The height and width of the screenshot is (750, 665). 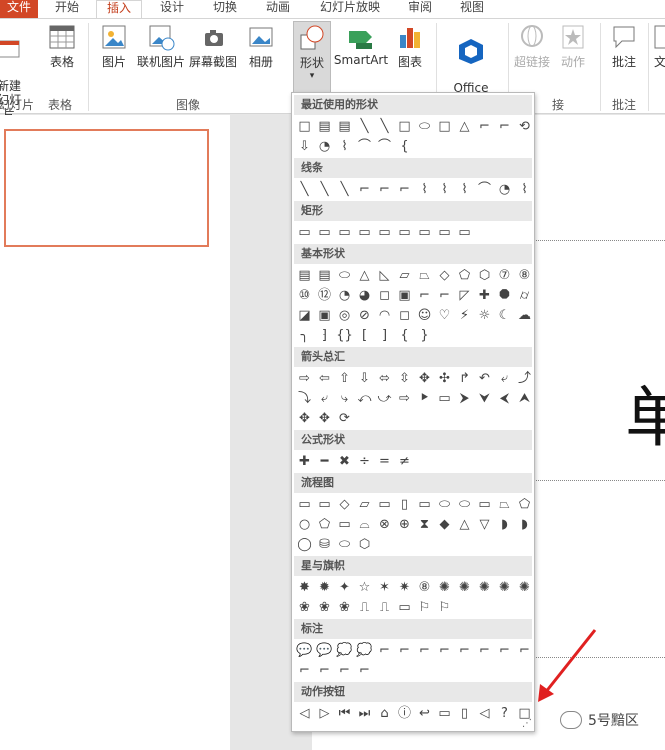 What do you see at coordinates (484, 315) in the screenshot?
I see `shape-option-icon: ☼` at bounding box center [484, 315].